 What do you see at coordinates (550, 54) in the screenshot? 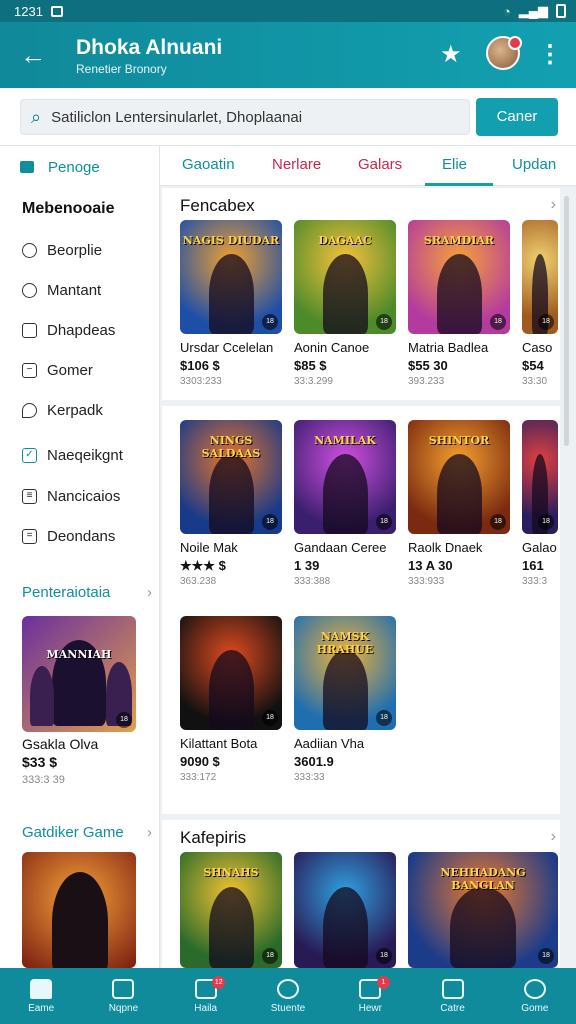
I see `more-vert-icon: ⋮` at bounding box center [550, 54].